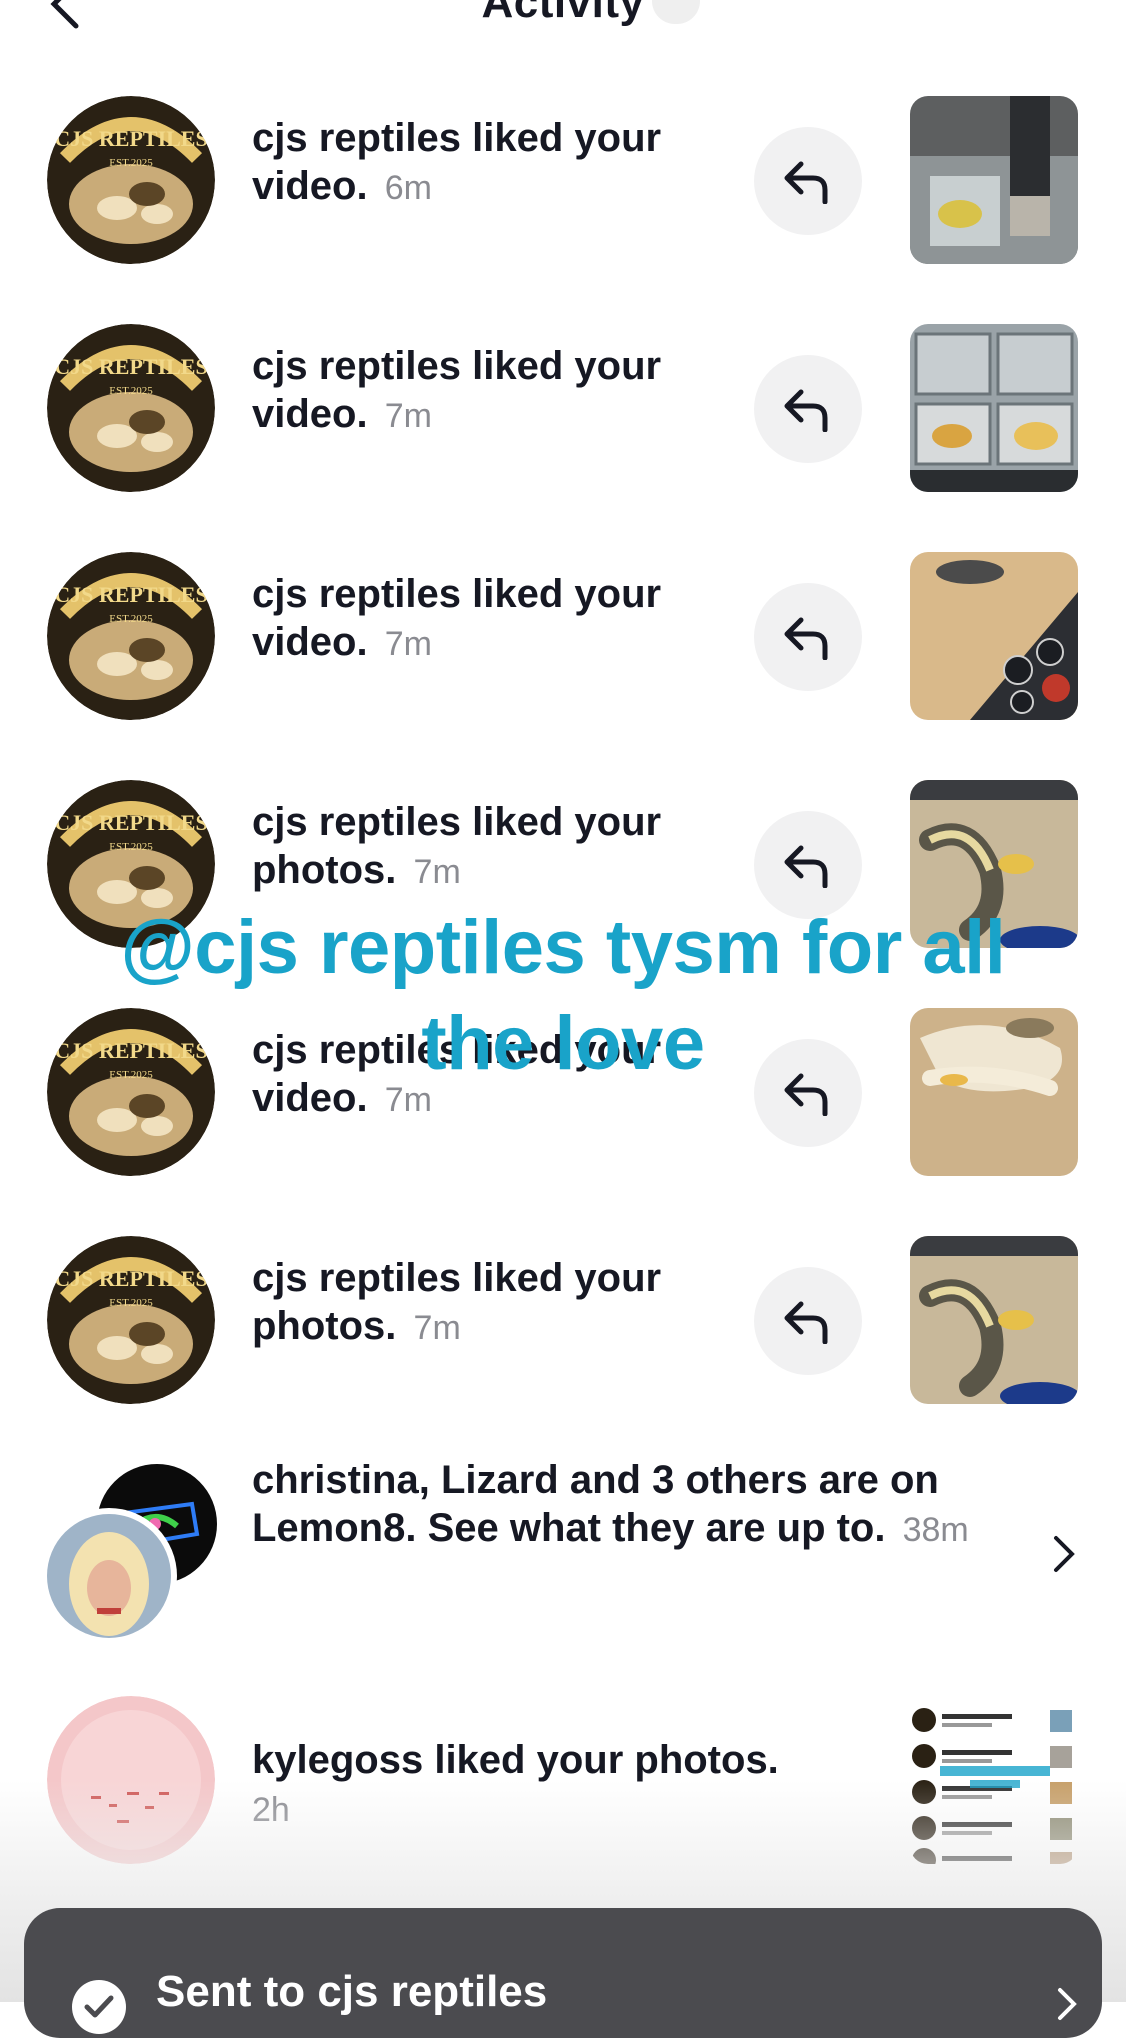 The image size is (1126, 2038). What do you see at coordinates (935, 1530) in the screenshot?
I see `timestamp: 38m` at bounding box center [935, 1530].